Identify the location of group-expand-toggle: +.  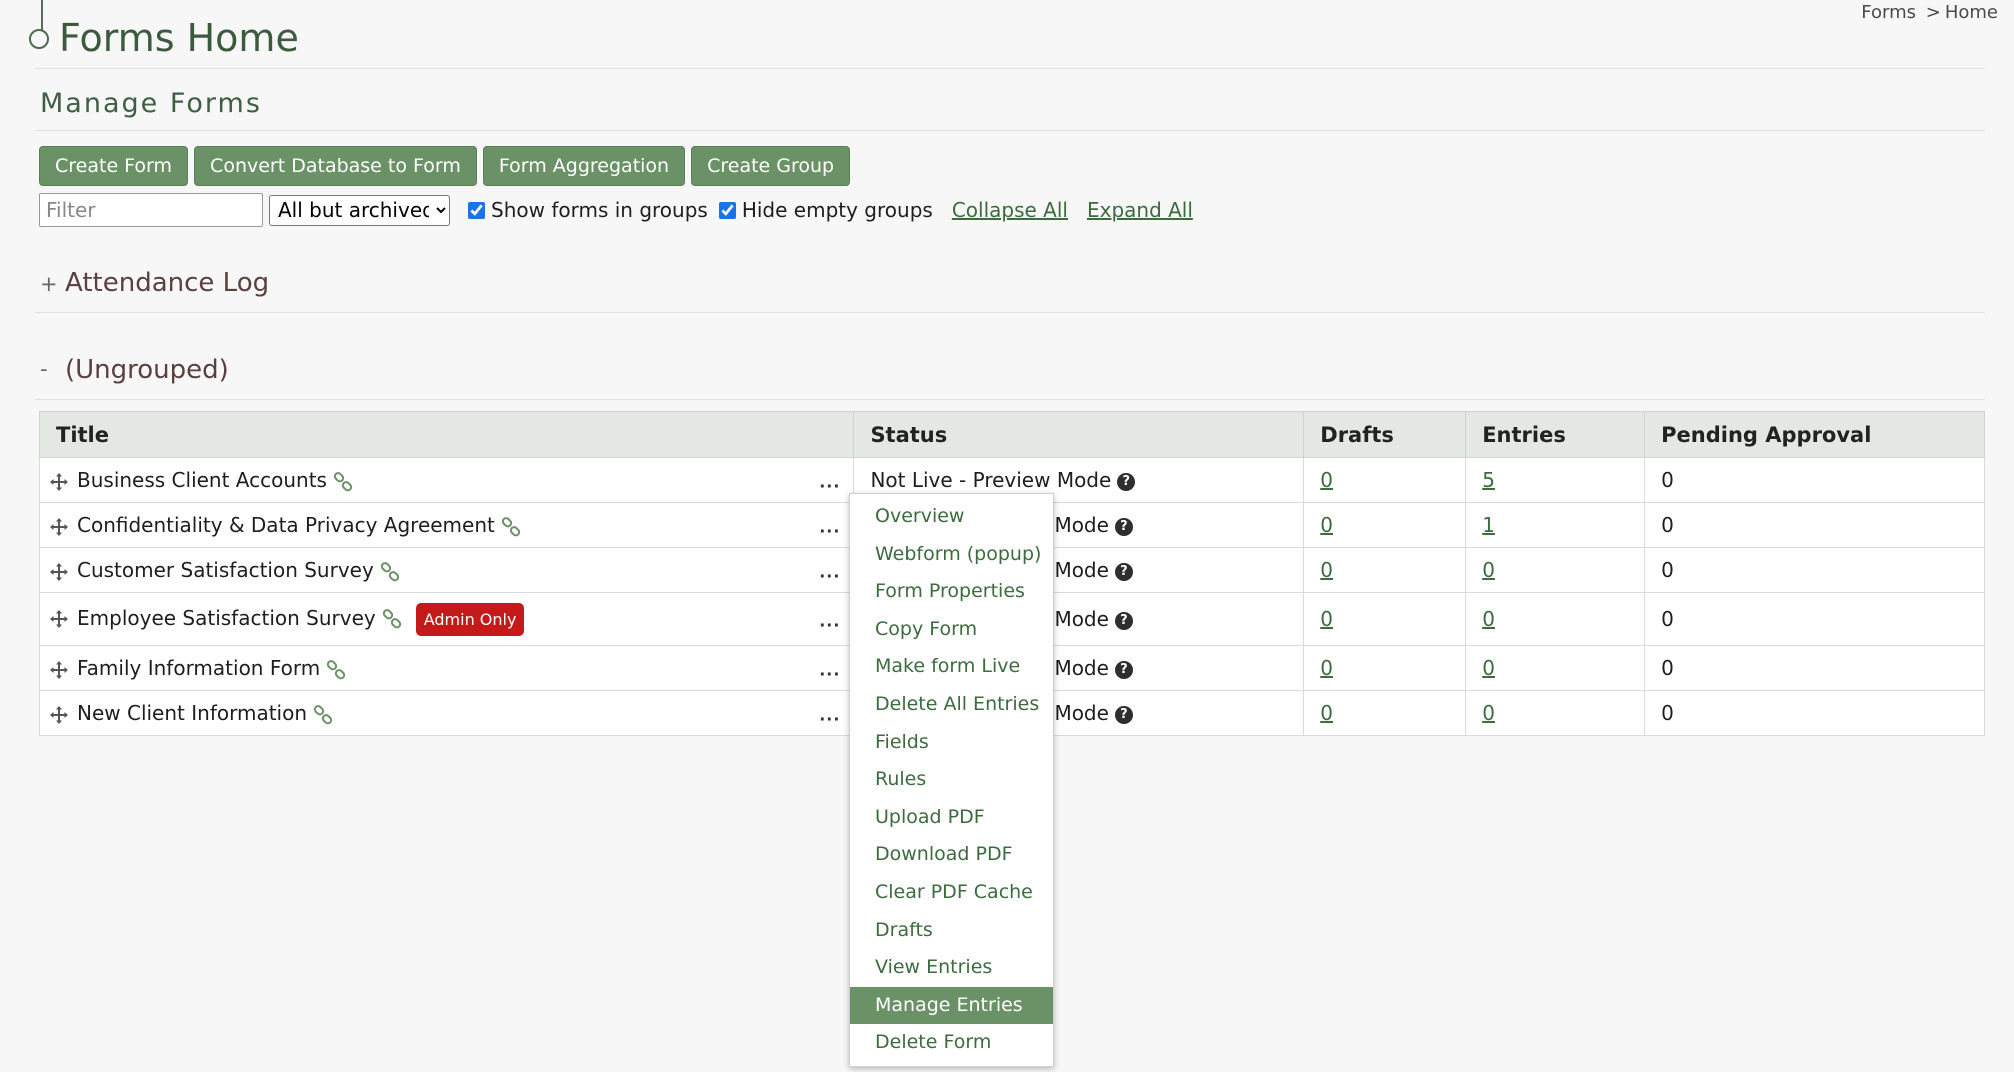
(49, 284).